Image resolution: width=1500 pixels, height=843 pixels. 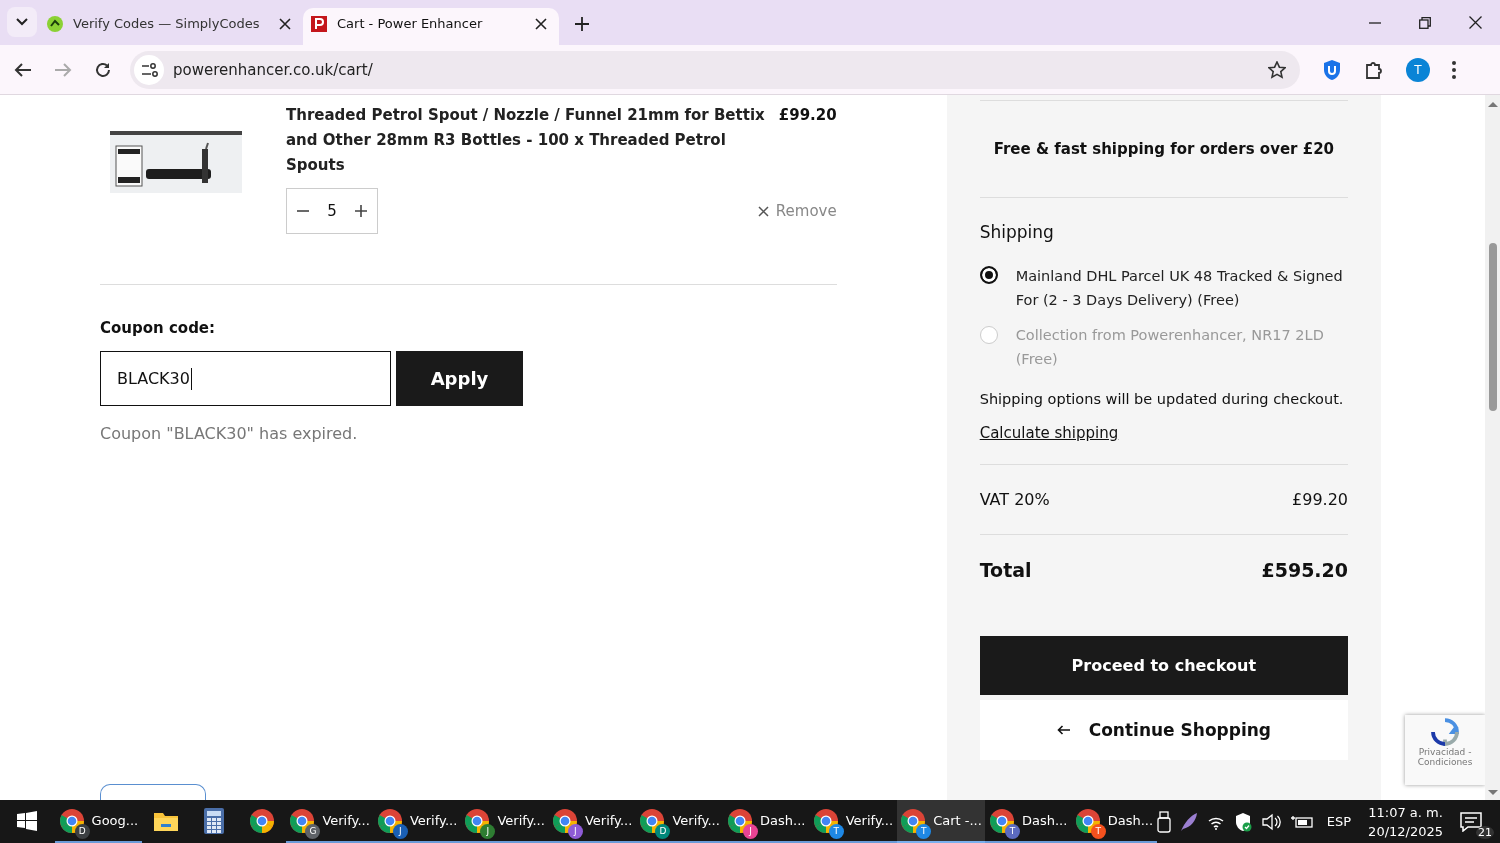 What do you see at coordinates (1164, 149) in the screenshot?
I see `promo-text: Free & fast shipping for orders over £20` at bounding box center [1164, 149].